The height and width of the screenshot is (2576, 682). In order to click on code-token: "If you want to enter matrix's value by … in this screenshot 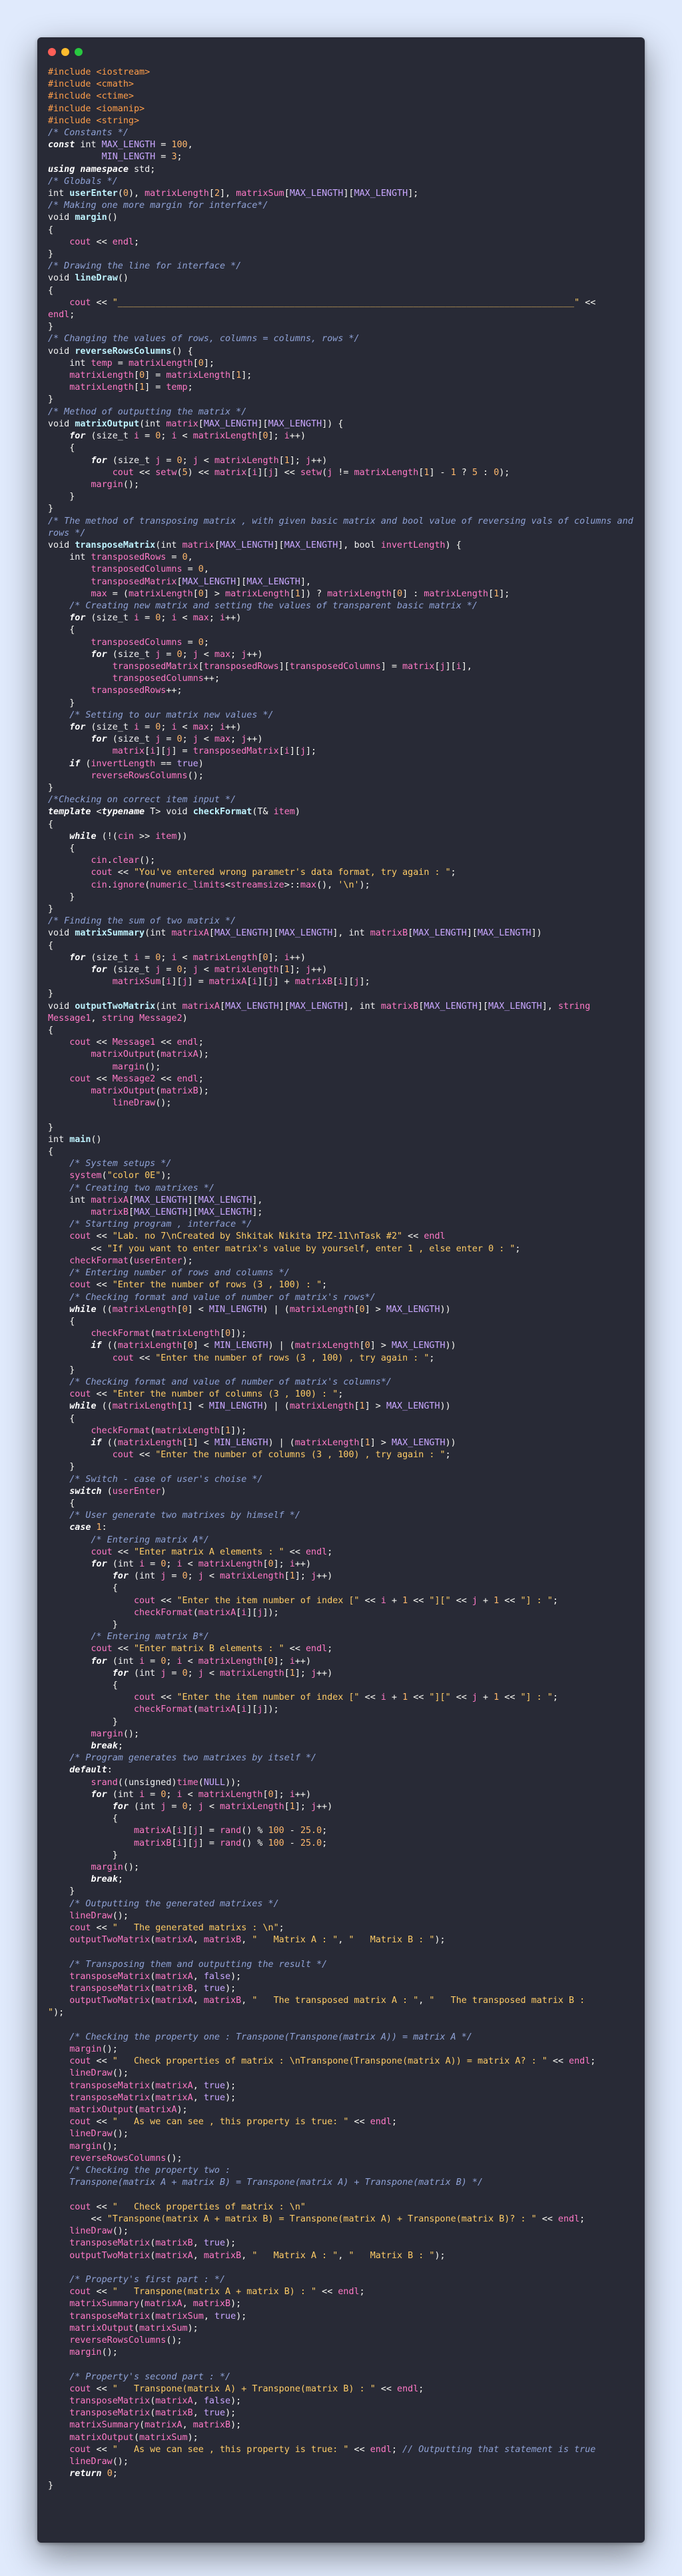, I will do `click(311, 1248)`.